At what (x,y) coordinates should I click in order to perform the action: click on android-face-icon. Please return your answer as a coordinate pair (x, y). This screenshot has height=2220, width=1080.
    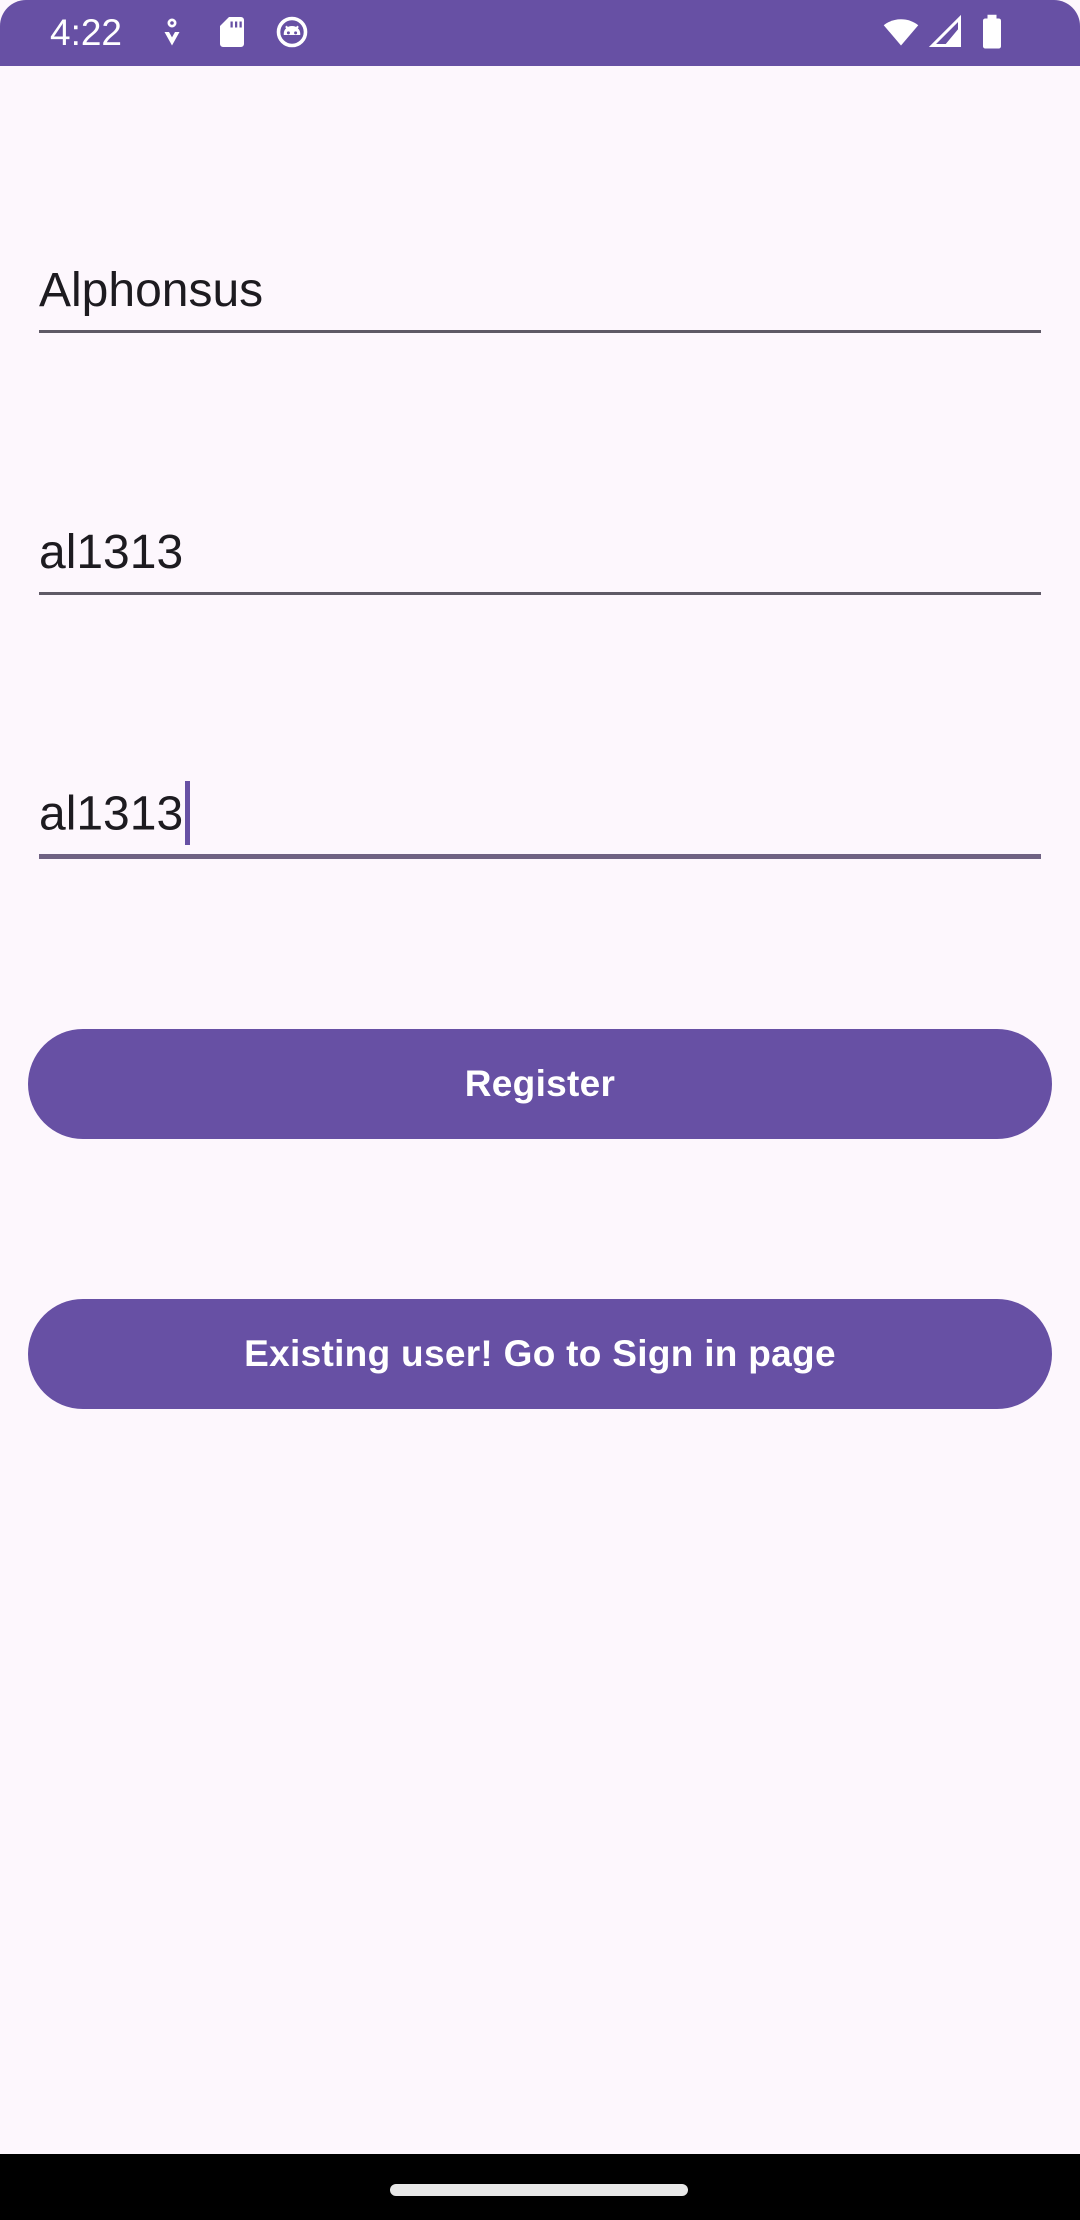
    Looking at the image, I should click on (292, 32).